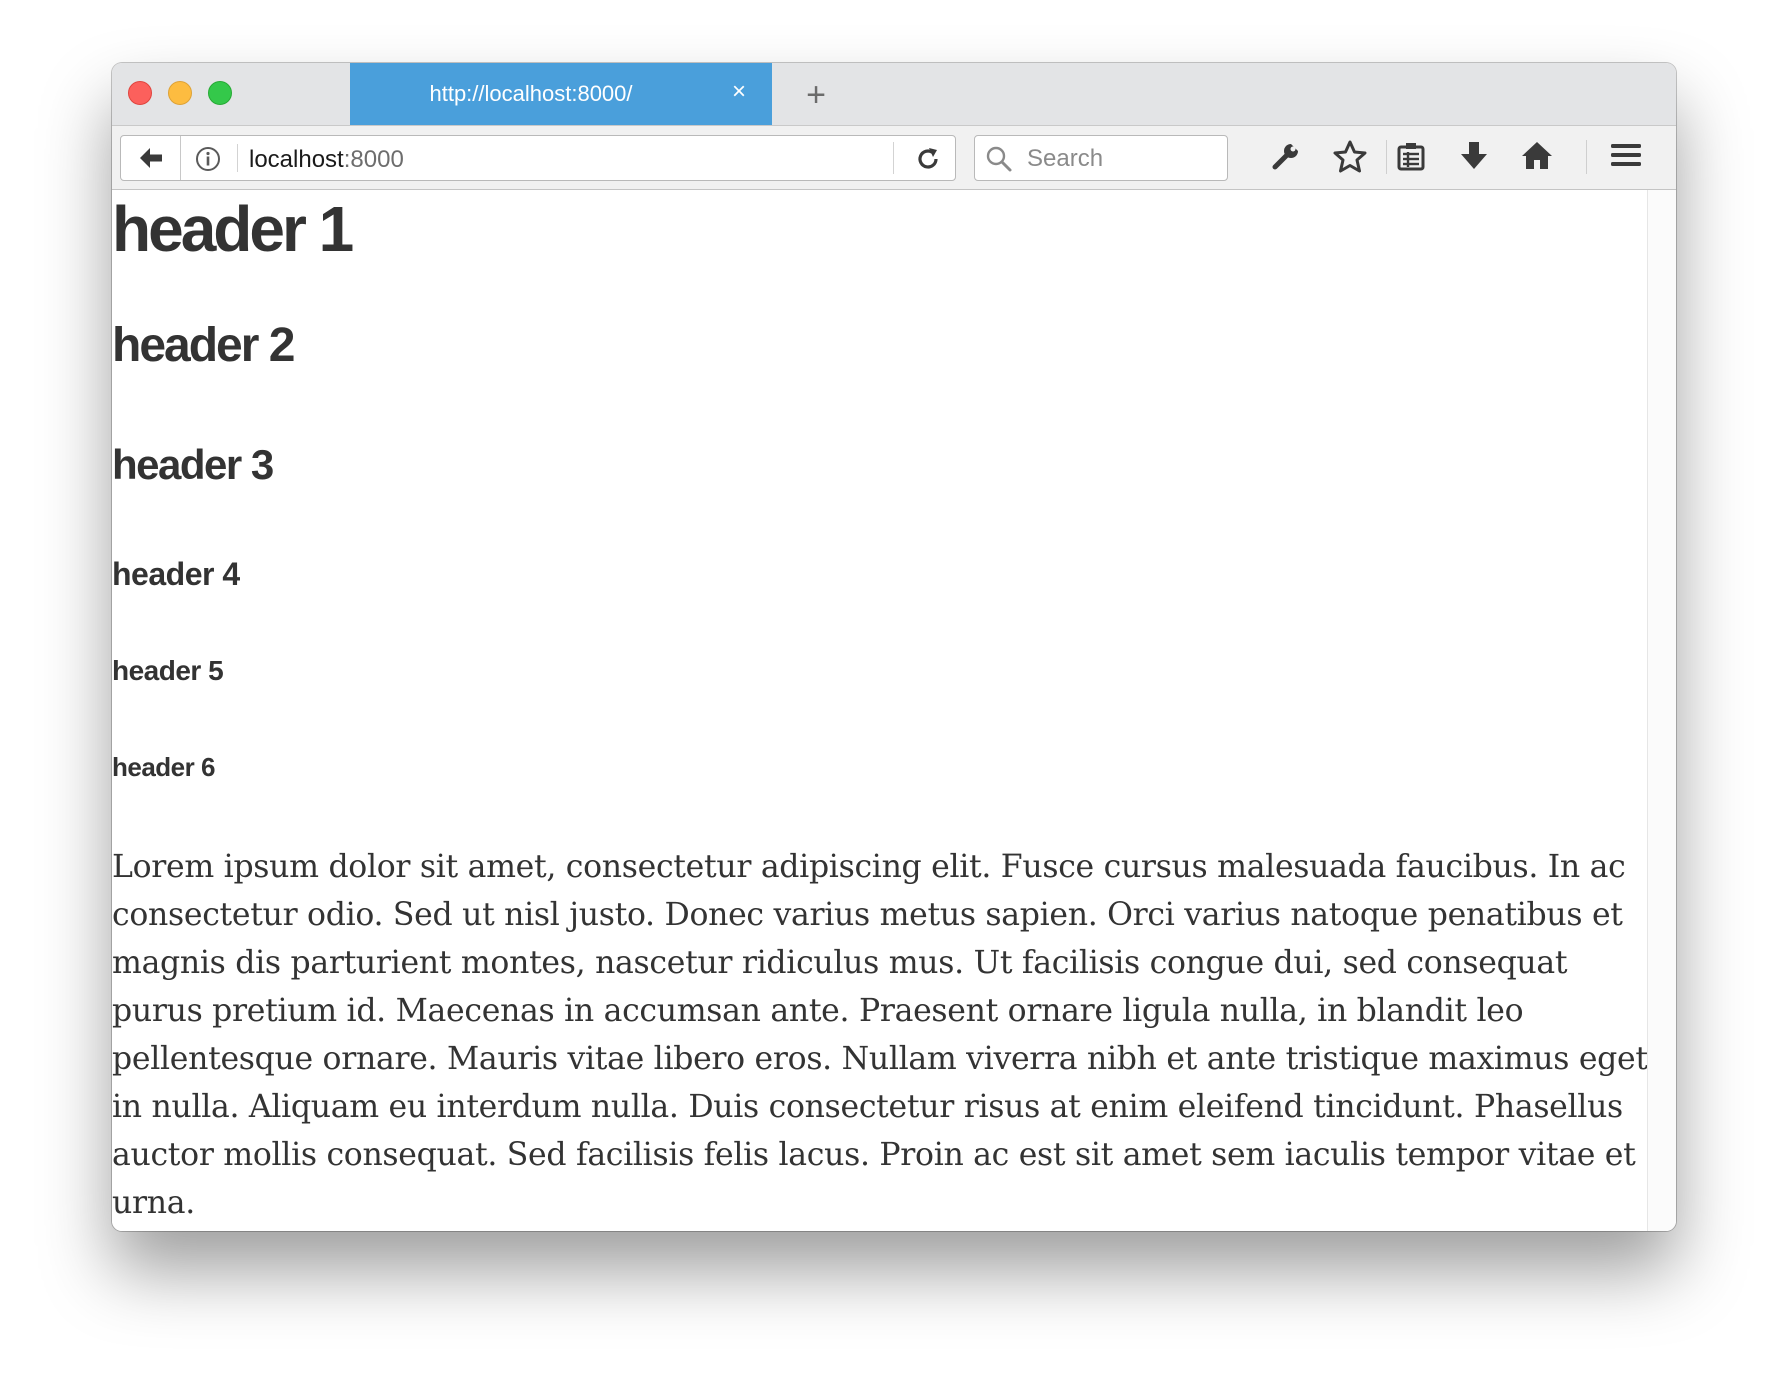 Image resolution: width=1780 pixels, height=1386 pixels. What do you see at coordinates (538, 158) in the screenshot?
I see `url-bar: localhost:8000` at bounding box center [538, 158].